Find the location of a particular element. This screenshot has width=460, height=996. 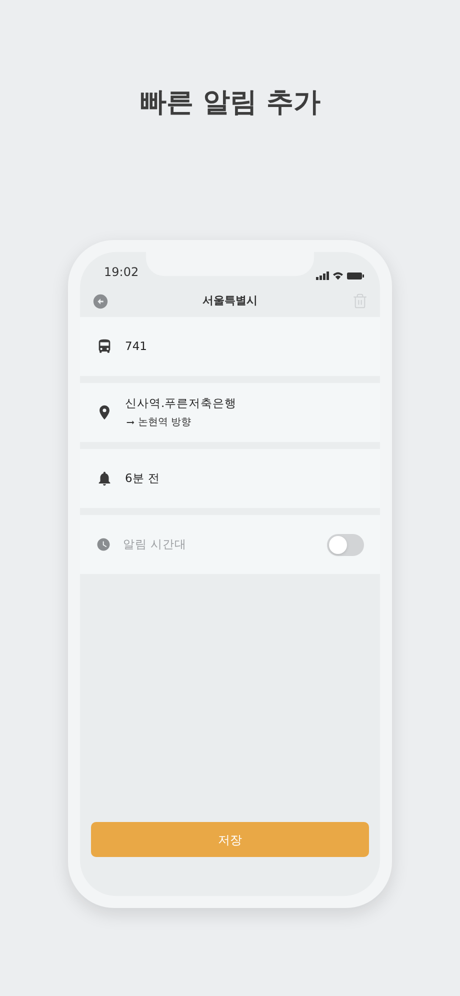

page-headline: 빠른 알림 추가 is located at coordinates (230, 103).